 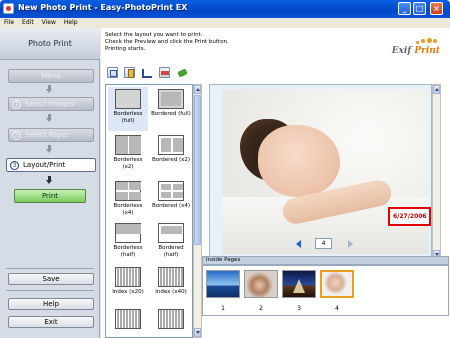 What do you see at coordinates (129, 72) in the screenshot?
I see `image-copy-icon` at bounding box center [129, 72].